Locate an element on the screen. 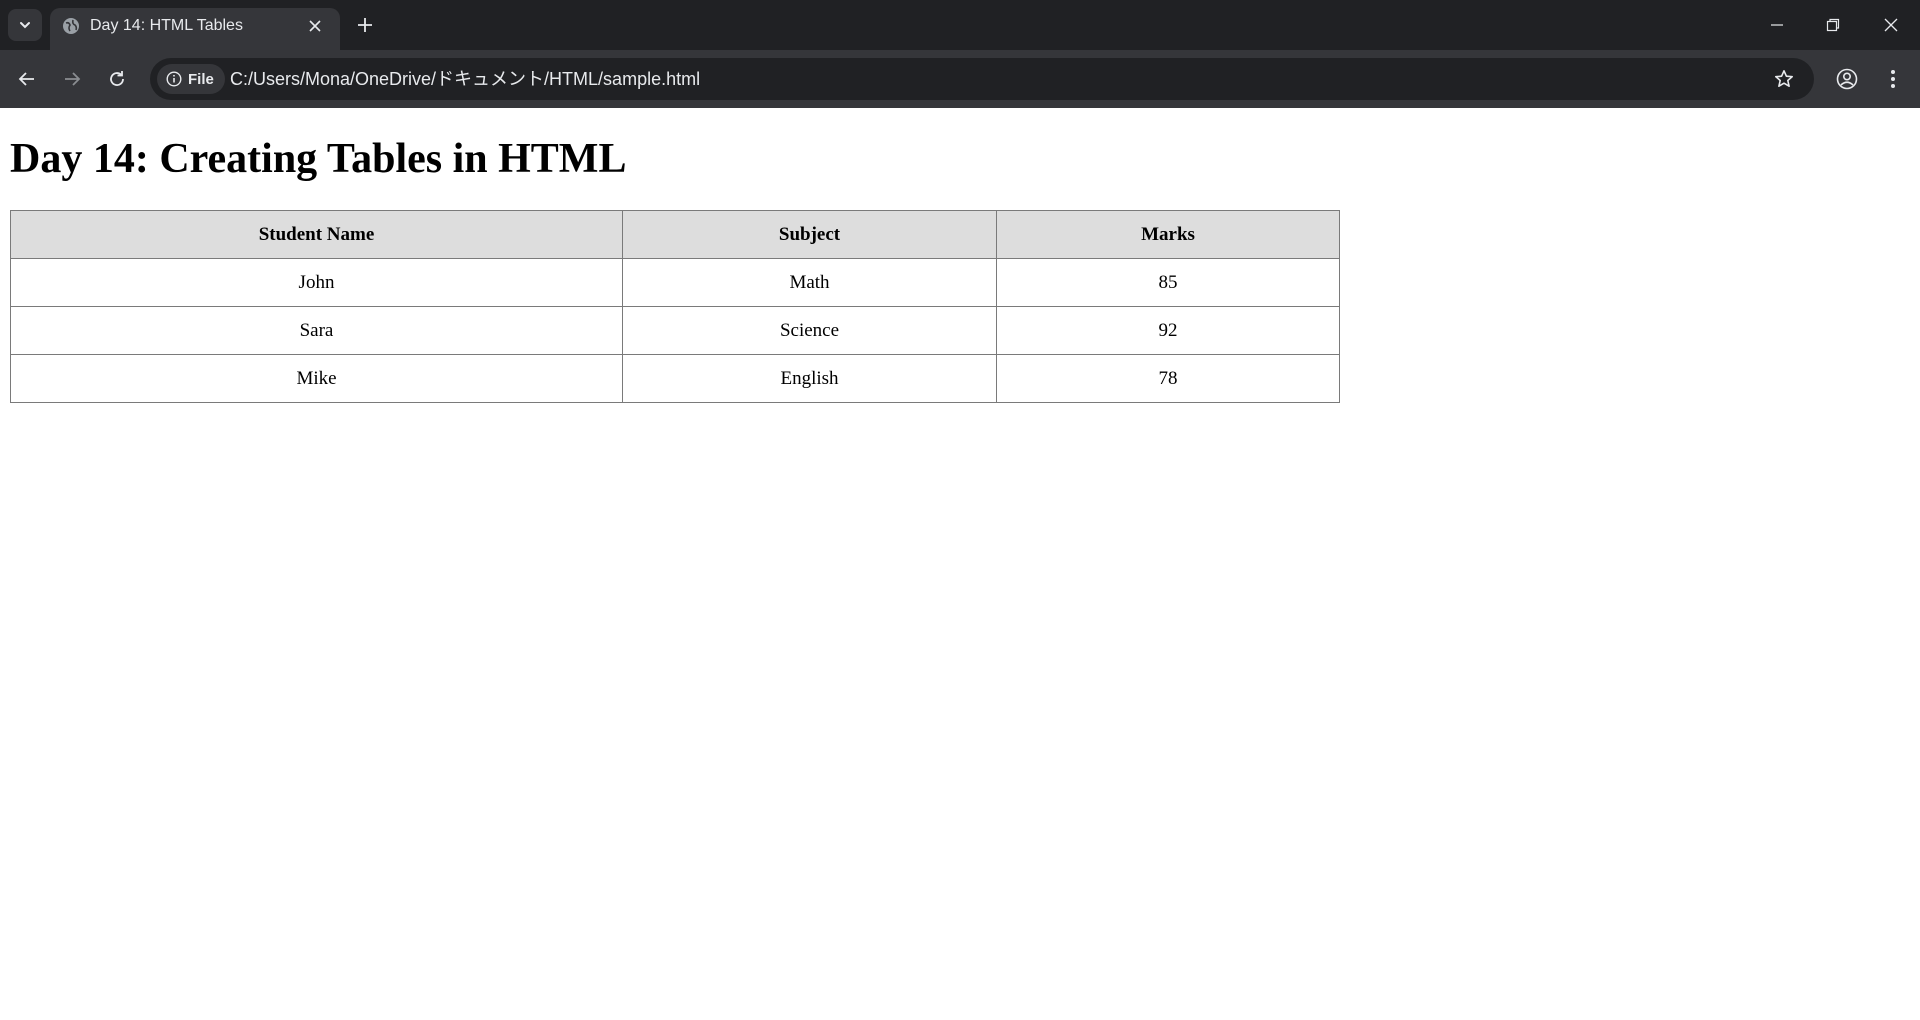 This screenshot has width=1920, height=1020. forward-button is located at coordinates (72, 79).